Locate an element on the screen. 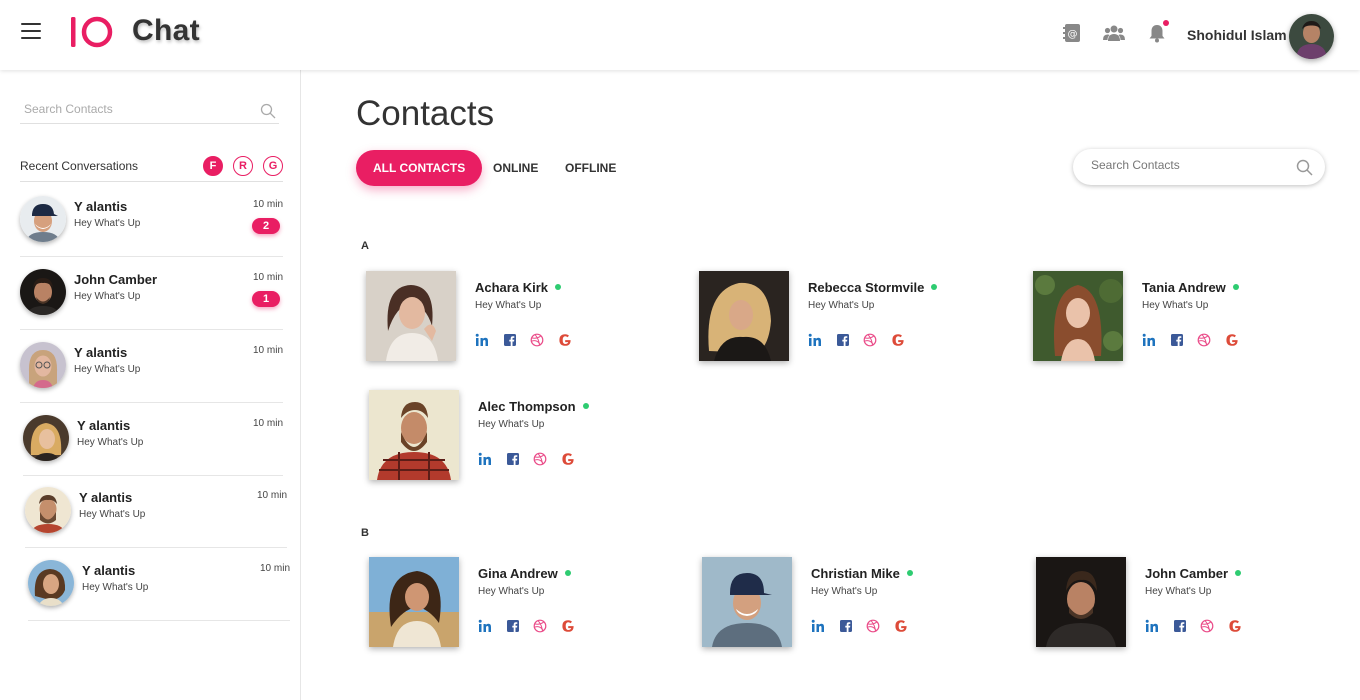 This screenshot has width=1360, height=700. filter-recent-button: R is located at coordinates (243, 166).